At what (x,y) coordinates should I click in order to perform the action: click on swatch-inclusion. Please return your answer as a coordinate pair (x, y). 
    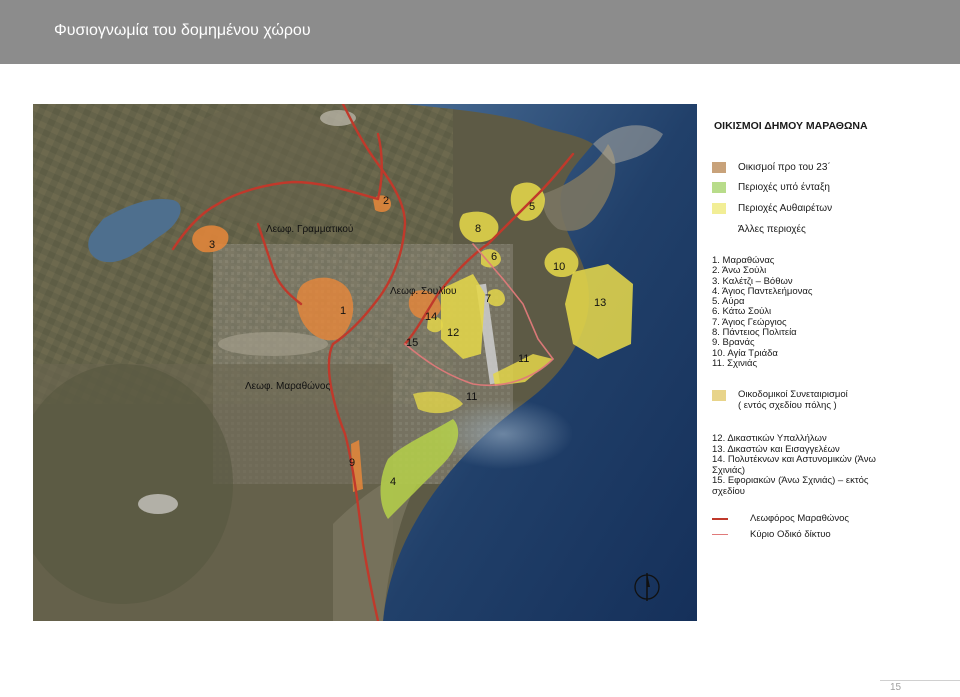
    Looking at the image, I should click on (719, 187).